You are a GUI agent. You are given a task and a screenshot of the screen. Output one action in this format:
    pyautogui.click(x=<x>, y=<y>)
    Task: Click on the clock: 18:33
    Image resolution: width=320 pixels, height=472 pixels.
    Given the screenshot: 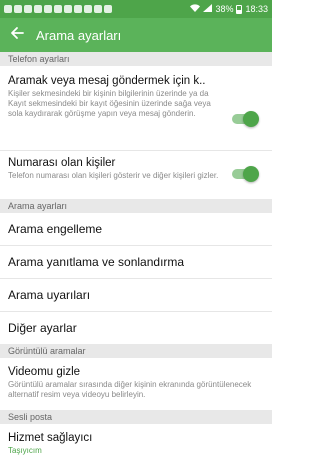 What is the action you would take?
    pyautogui.click(x=256, y=9)
    